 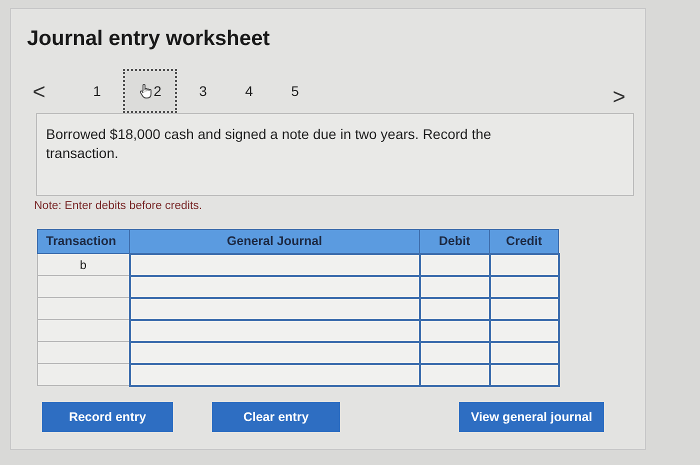 What do you see at coordinates (295, 91) in the screenshot?
I see `question-tab: 5` at bounding box center [295, 91].